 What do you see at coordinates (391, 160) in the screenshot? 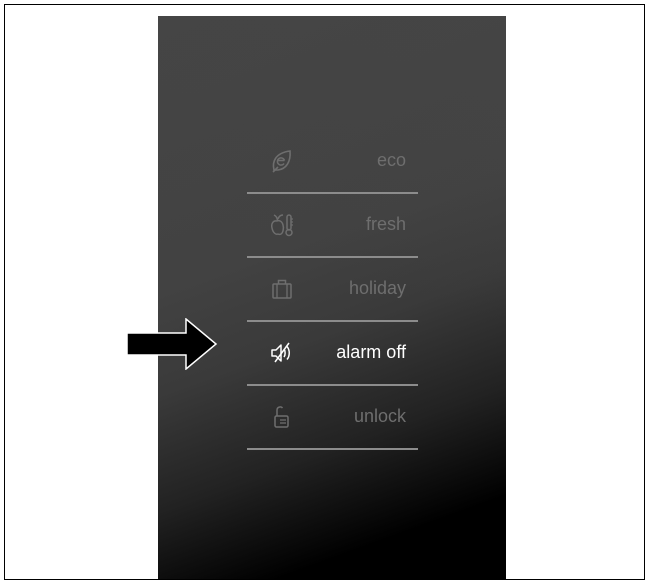
I see `menu-item-eco-label: eco` at bounding box center [391, 160].